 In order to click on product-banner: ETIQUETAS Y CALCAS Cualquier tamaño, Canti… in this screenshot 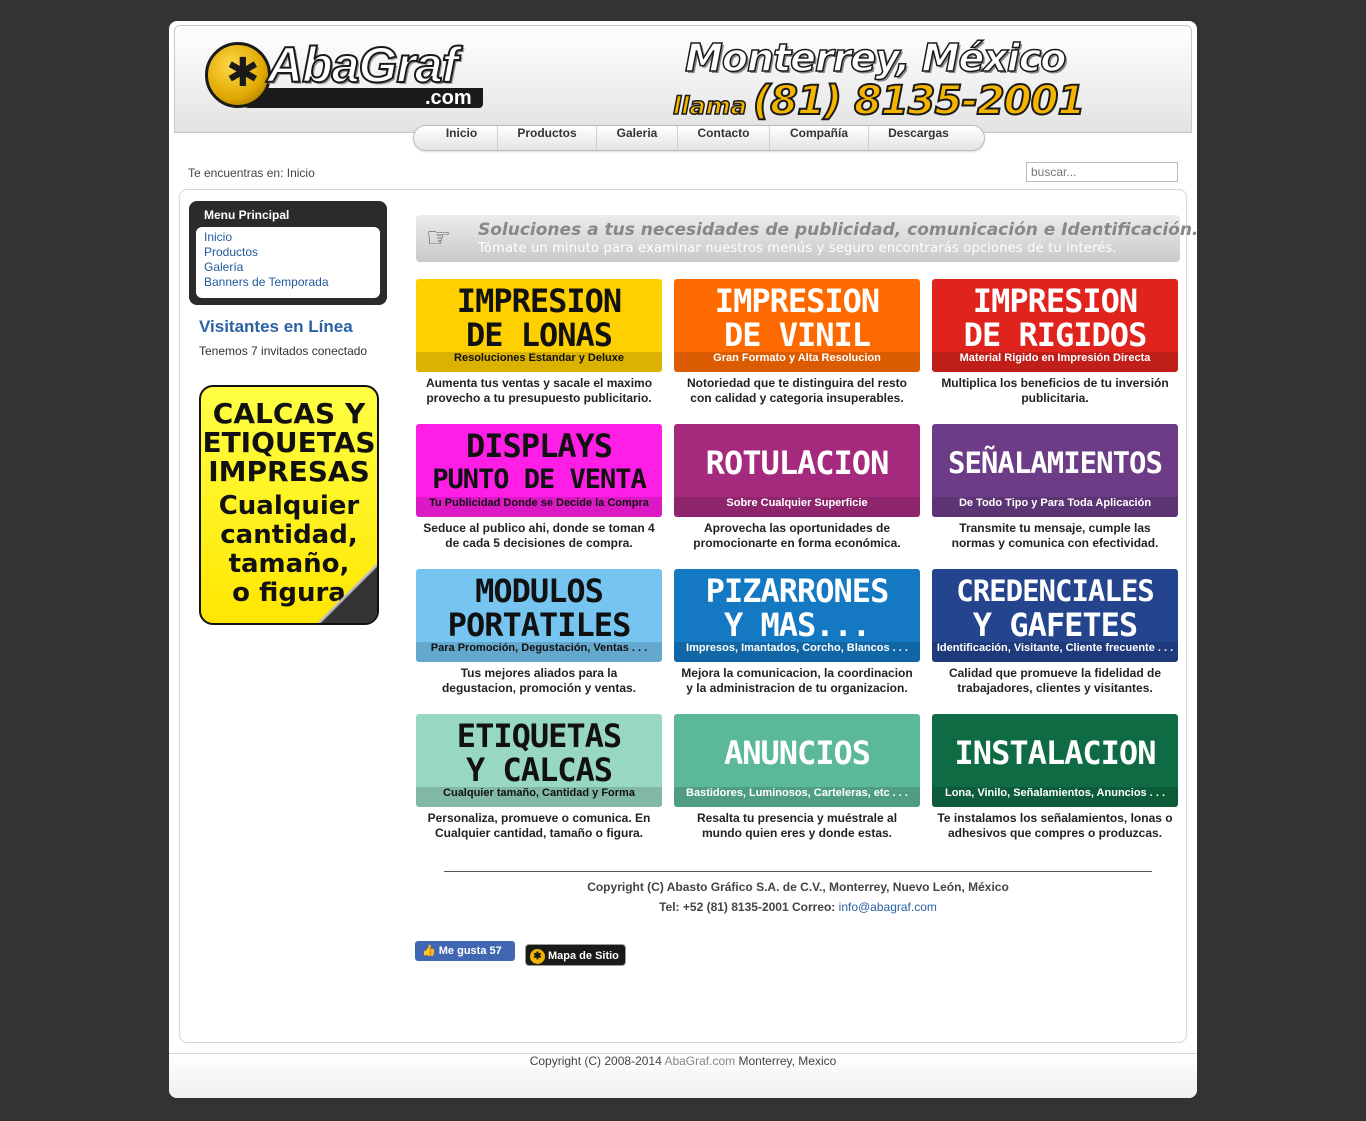, I will do `click(539, 760)`.